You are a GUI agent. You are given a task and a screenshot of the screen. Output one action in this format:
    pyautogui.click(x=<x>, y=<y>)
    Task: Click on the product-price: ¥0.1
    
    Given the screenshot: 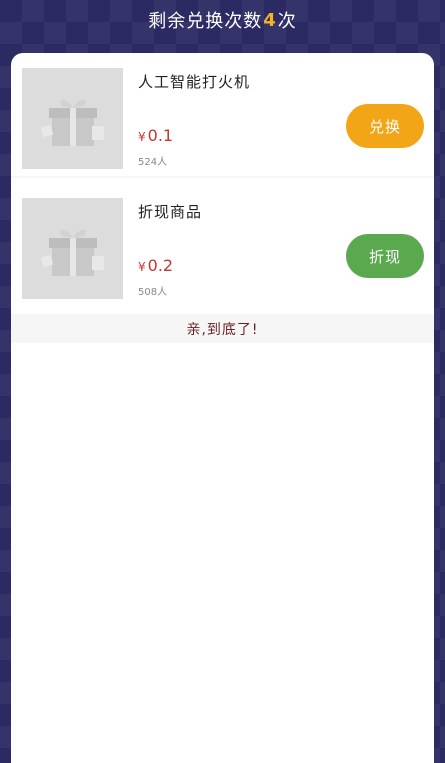 What is the action you would take?
    pyautogui.click(x=155, y=135)
    